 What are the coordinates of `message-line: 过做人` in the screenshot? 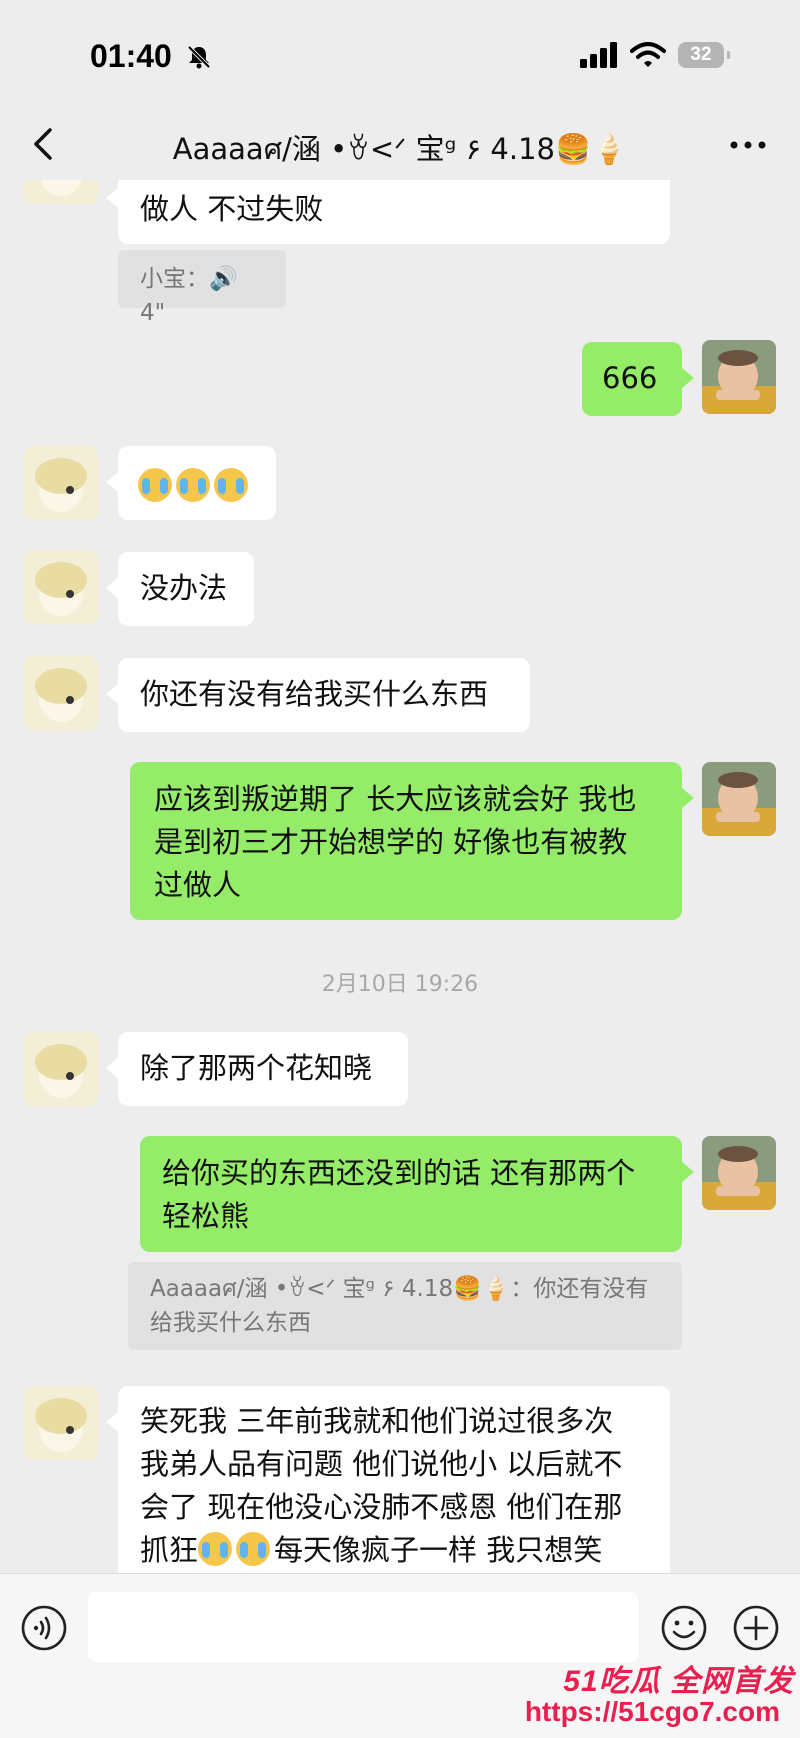 It's located at (198, 885).